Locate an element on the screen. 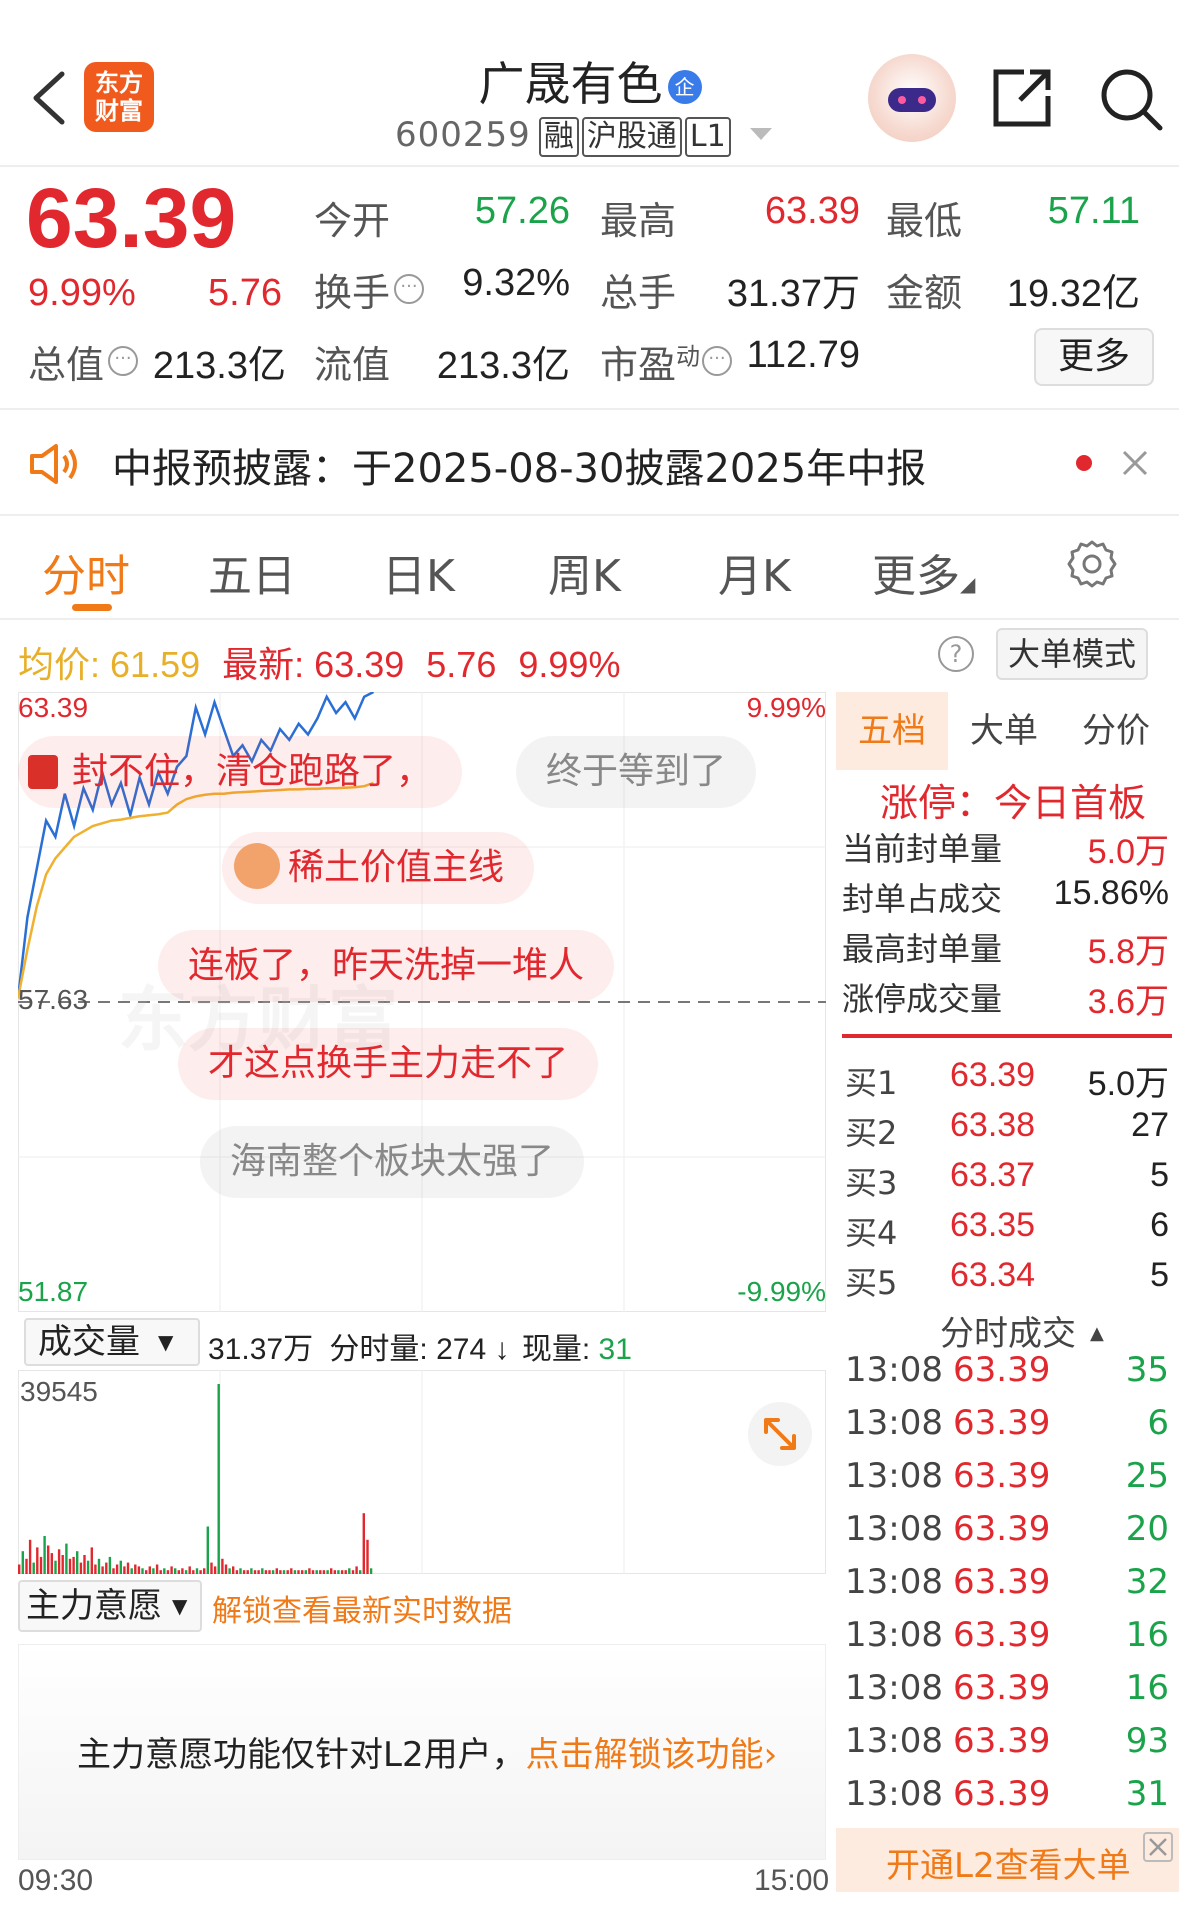 This screenshot has width=1179, height=1914. stat-total-cap-value: 213.3亿 is located at coordinates (219, 366).